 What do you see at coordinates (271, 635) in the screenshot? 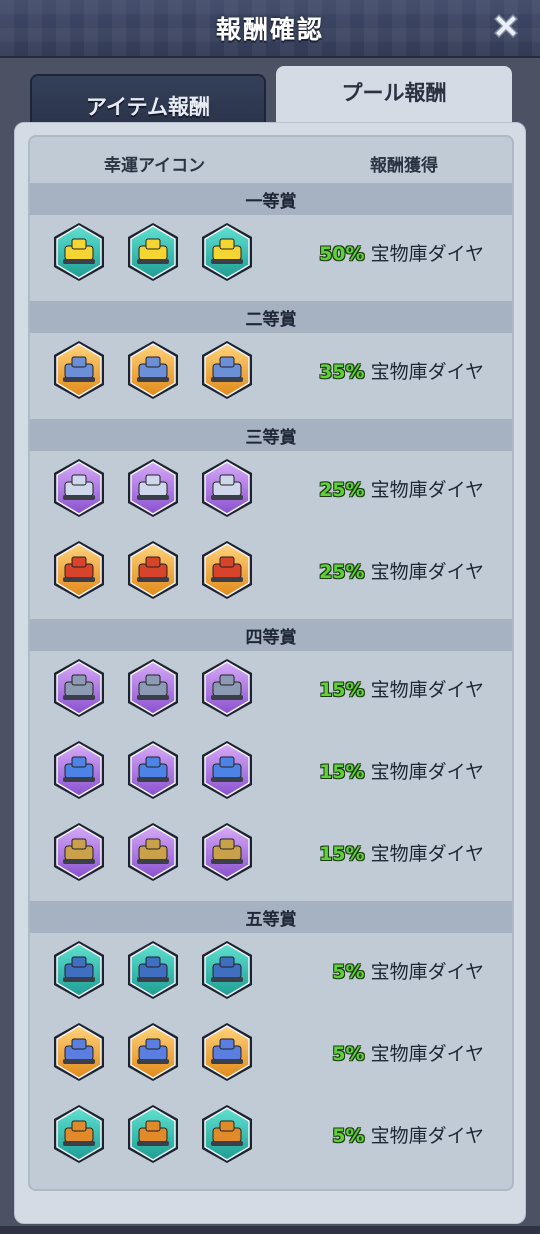
I see `prize-tier-header: 四等賞` at bounding box center [271, 635].